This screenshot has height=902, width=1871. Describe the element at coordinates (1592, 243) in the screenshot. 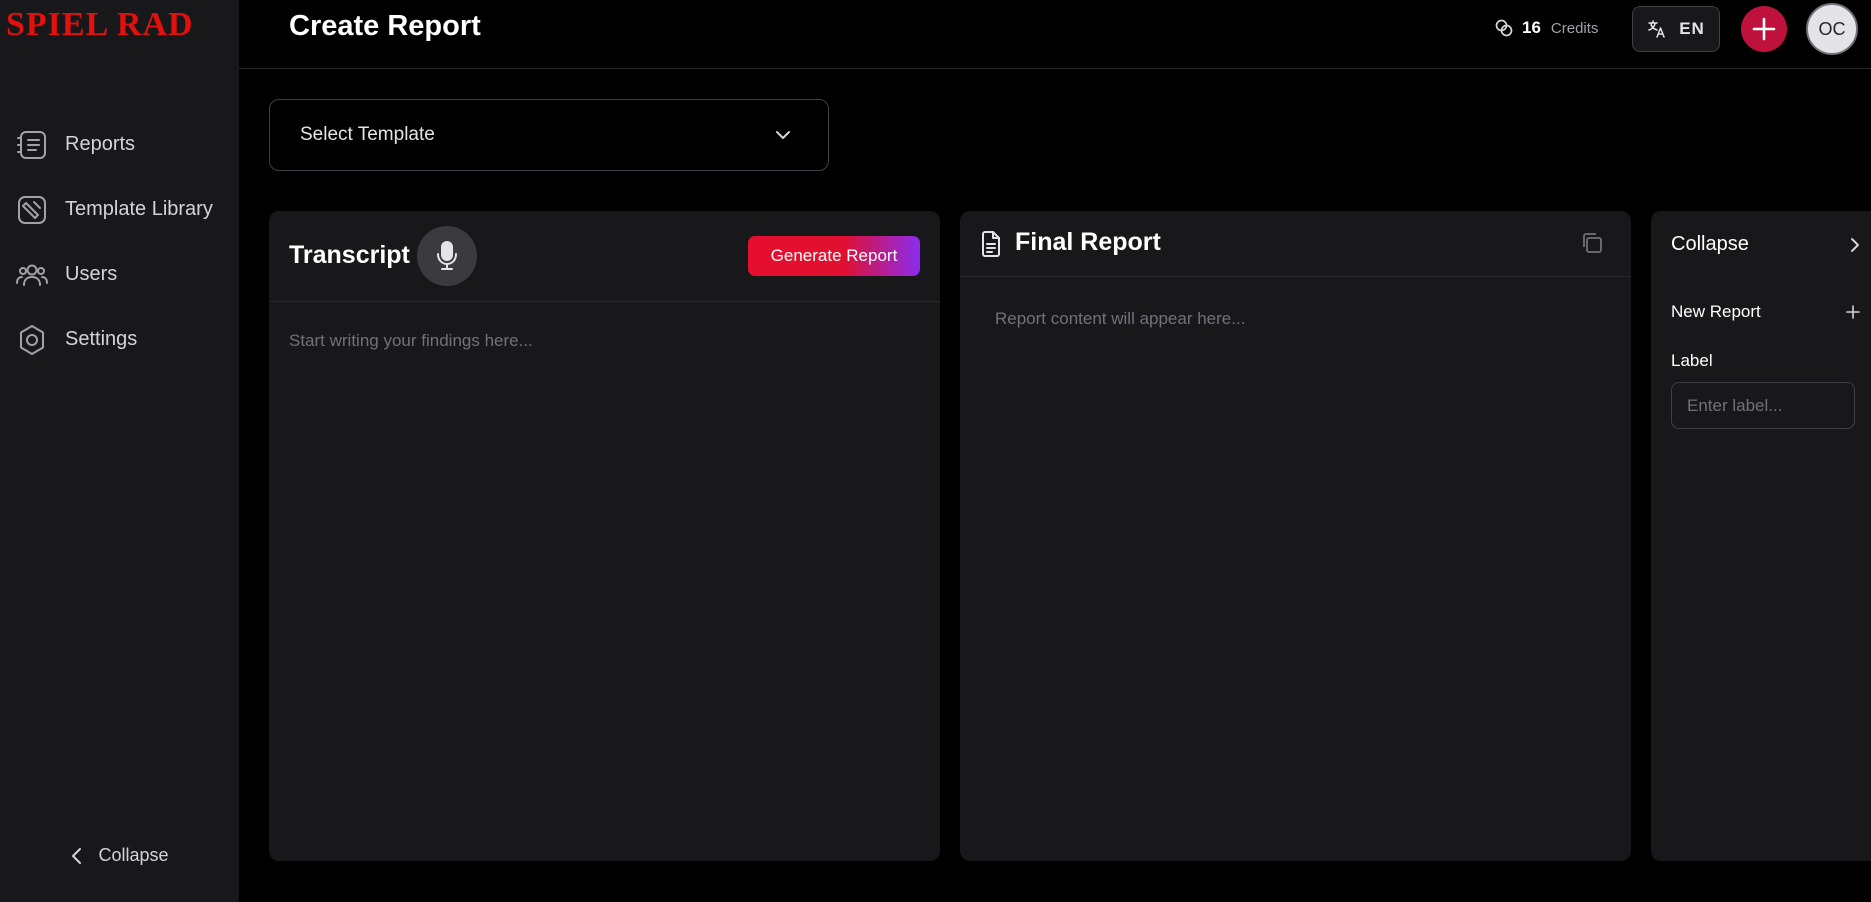

I see `copy-icon` at that location.